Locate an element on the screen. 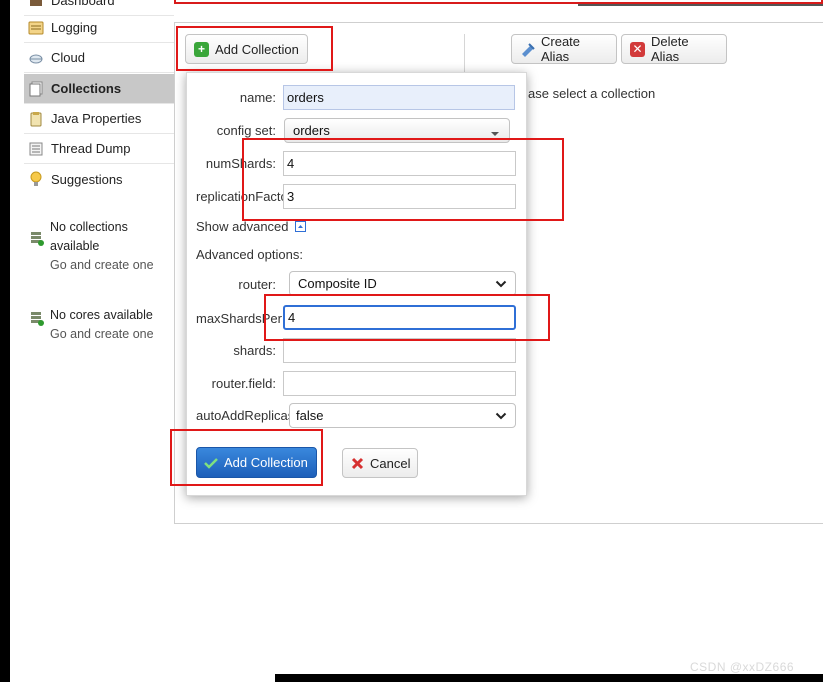 This screenshot has height=682, width=823. replication-factor-label: replicationFactor: is located at coordinates (239, 196).